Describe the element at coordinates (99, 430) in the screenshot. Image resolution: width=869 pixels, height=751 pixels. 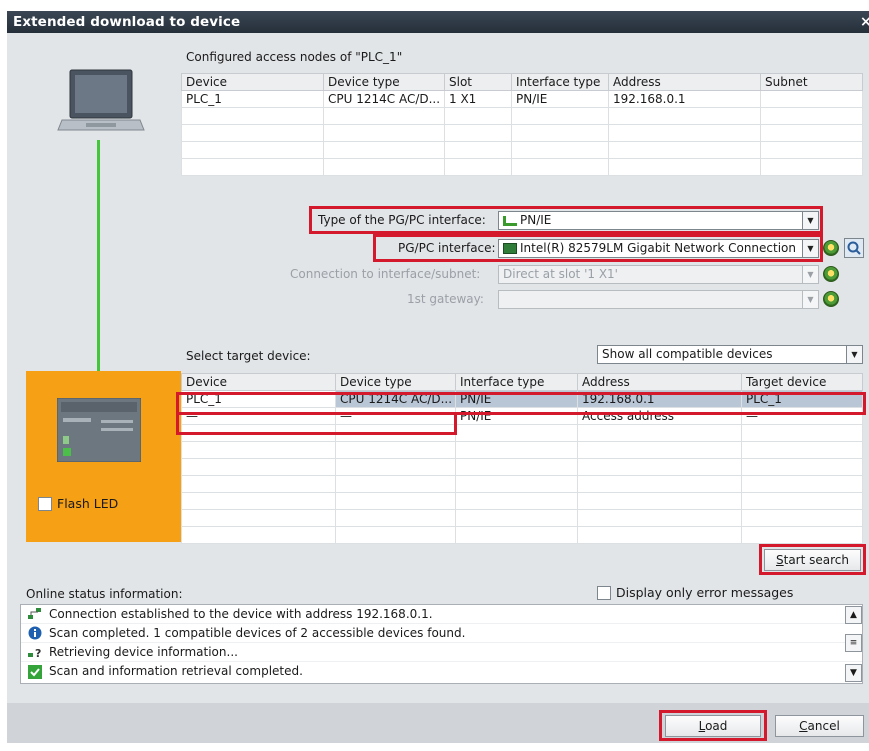
I see `plc-device-icon` at that location.